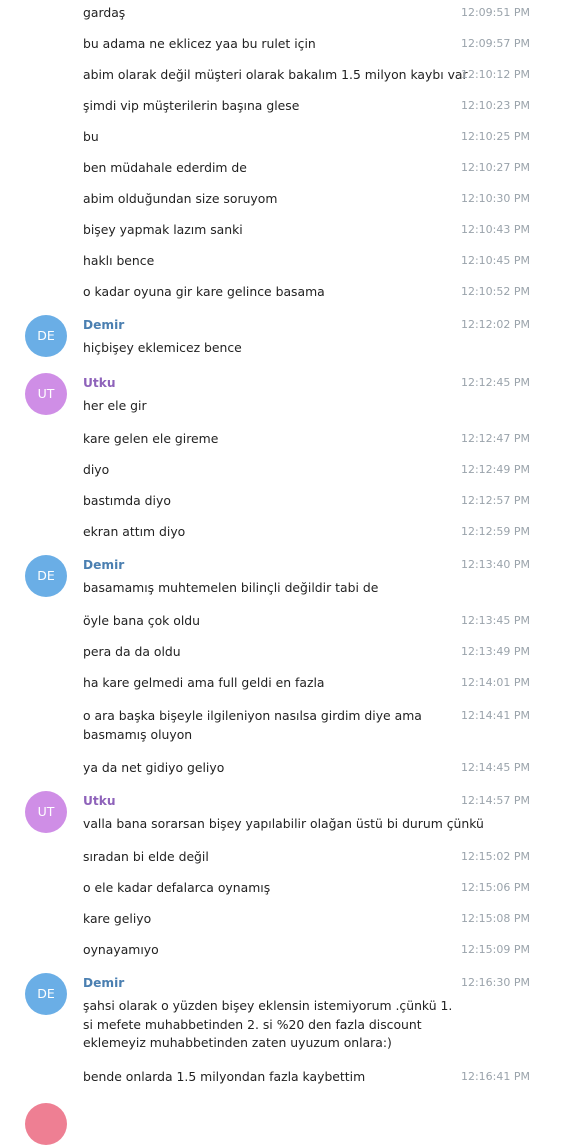  What do you see at coordinates (495, 43) in the screenshot?
I see `message-timestamp: 12:09:57 PM` at bounding box center [495, 43].